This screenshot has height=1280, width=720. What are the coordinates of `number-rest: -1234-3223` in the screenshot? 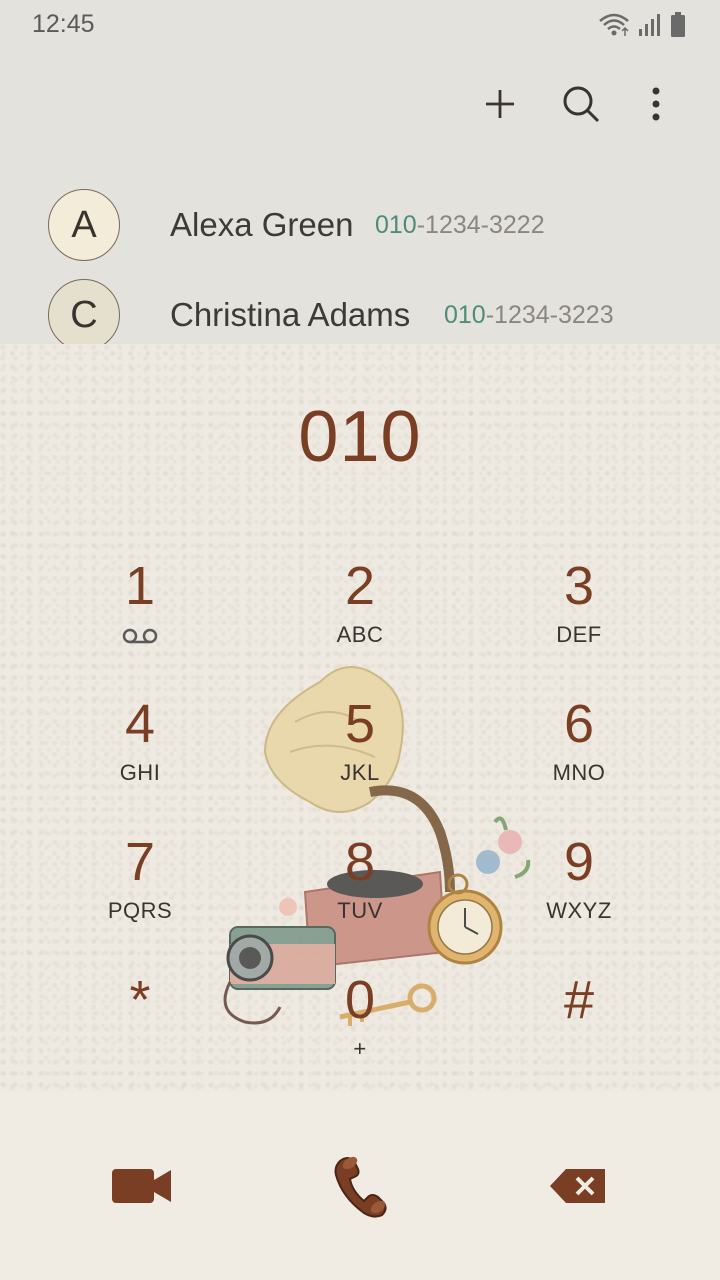 It's located at (549, 314).